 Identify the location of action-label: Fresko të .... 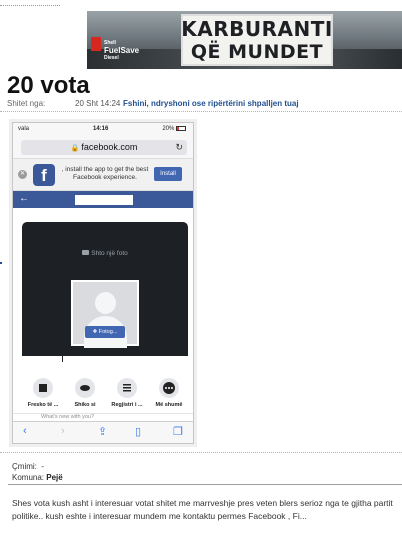
(43, 405).